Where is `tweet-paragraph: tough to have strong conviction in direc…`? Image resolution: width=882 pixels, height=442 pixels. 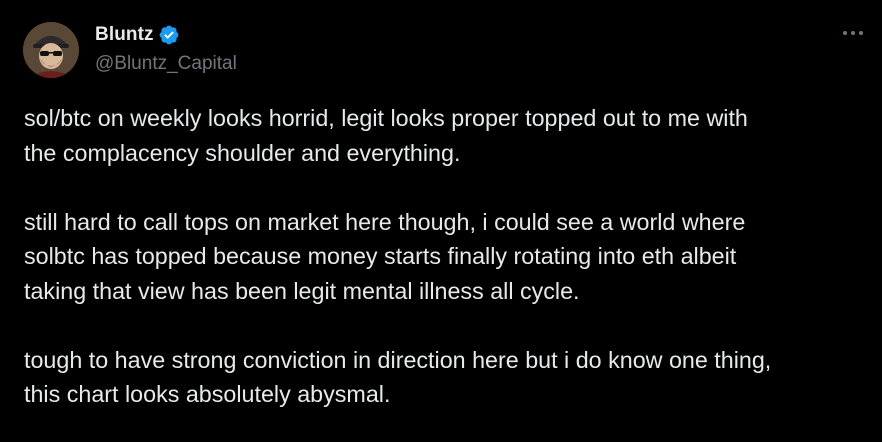 tweet-paragraph: tough to have strong conviction in direc… is located at coordinates (398, 377).